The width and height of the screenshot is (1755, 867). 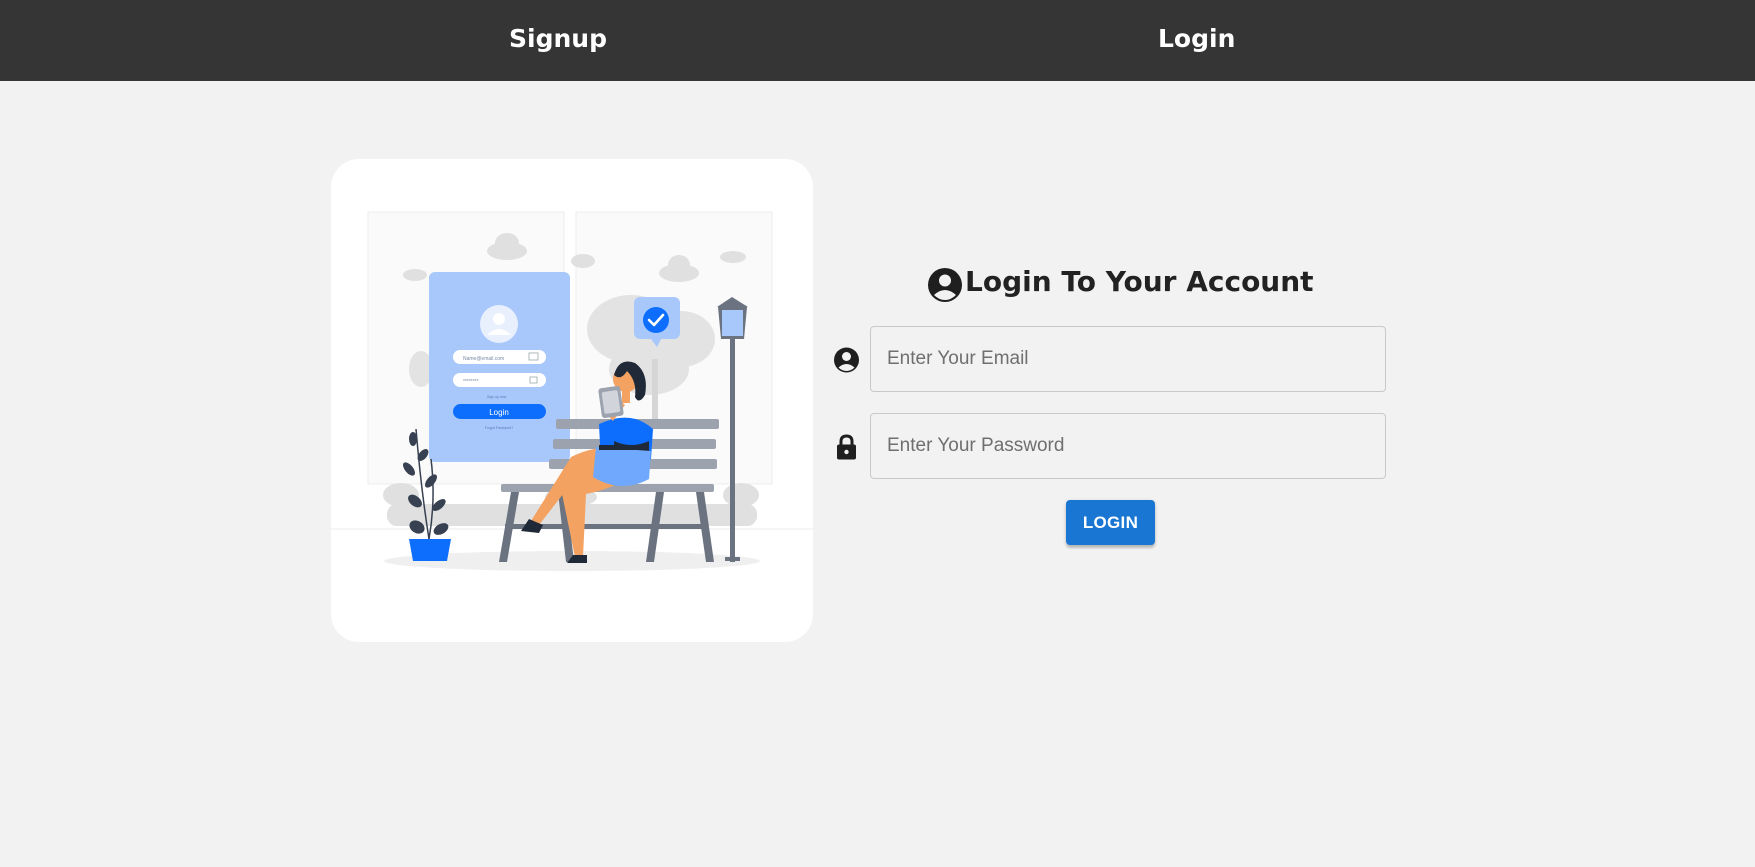 What do you see at coordinates (471, 382) in the screenshot?
I see `illustration-password-text: ********` at bounding box center [471, 382].